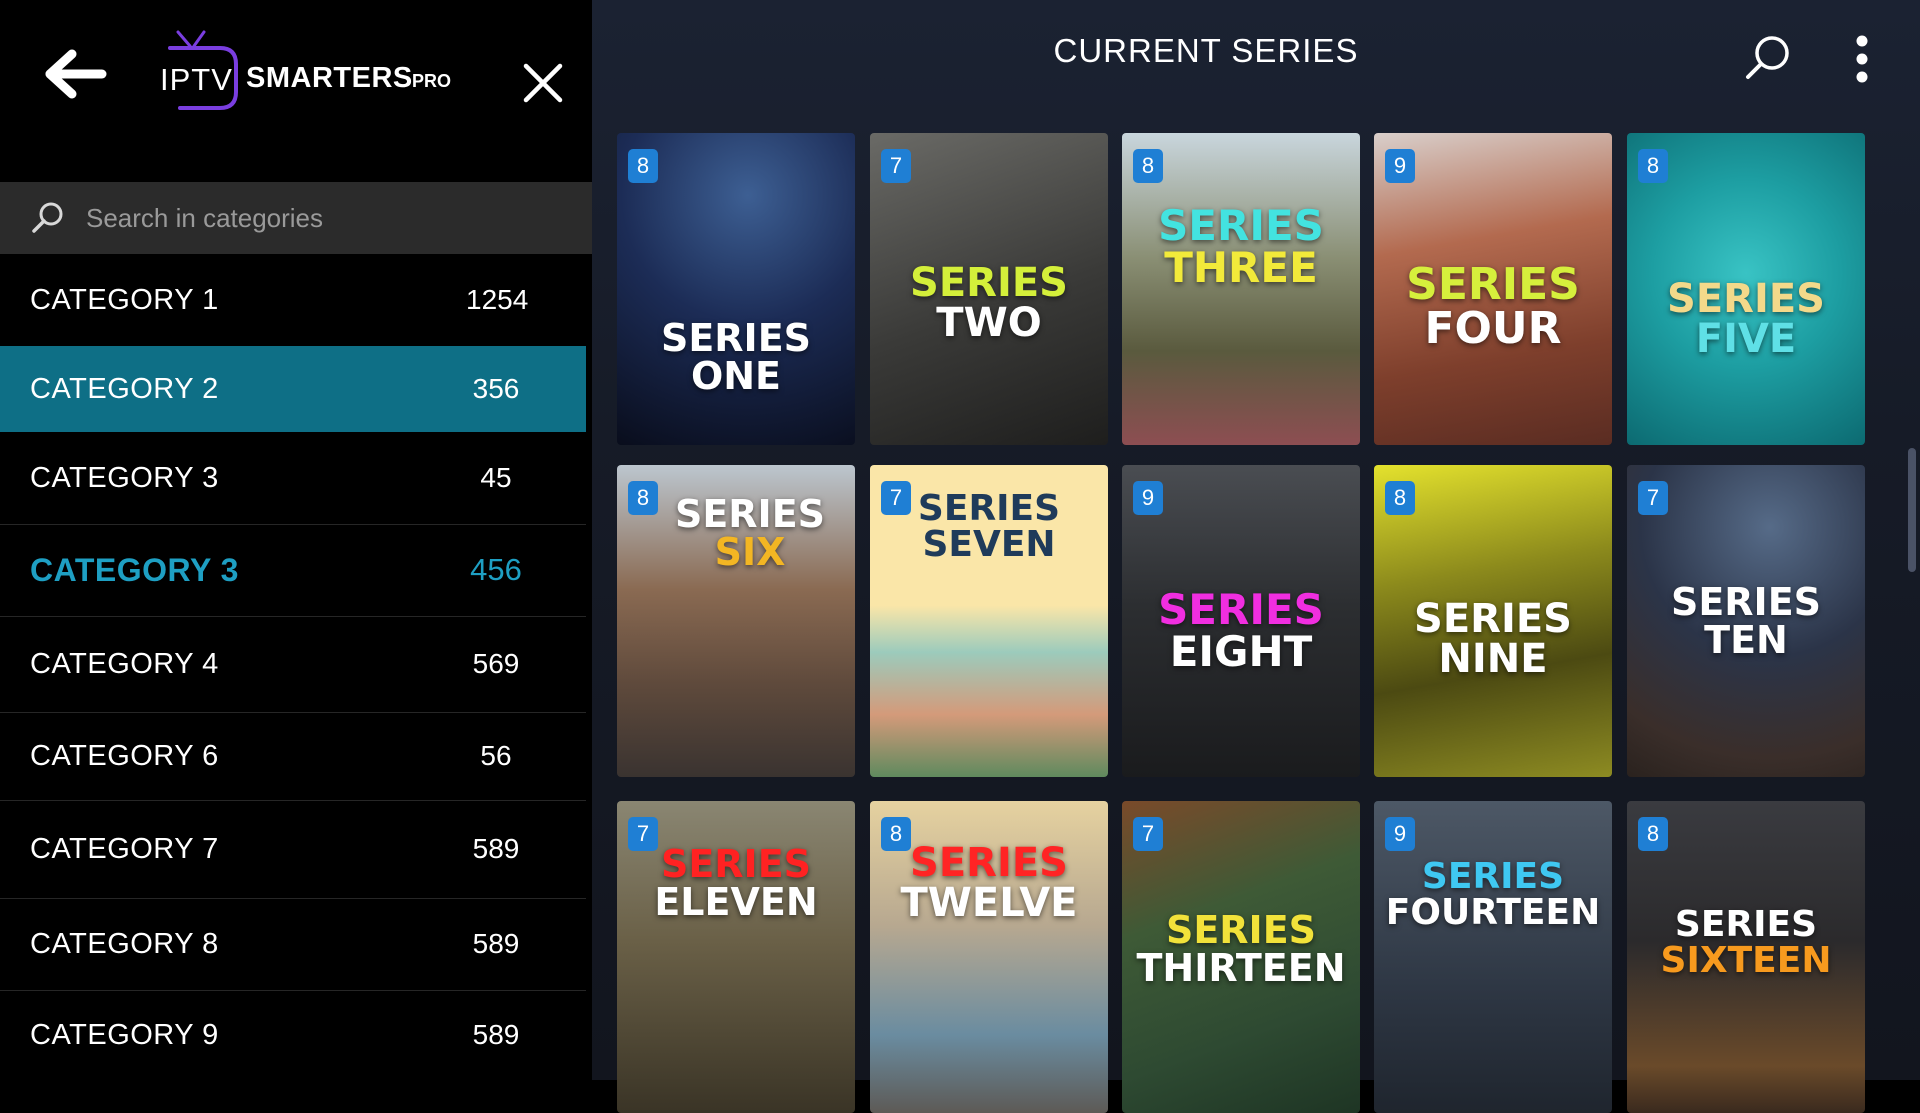  Describe the element at coordinates (736, 357) in the screenshot. I see `series-title: SERIES ONE` at that location.